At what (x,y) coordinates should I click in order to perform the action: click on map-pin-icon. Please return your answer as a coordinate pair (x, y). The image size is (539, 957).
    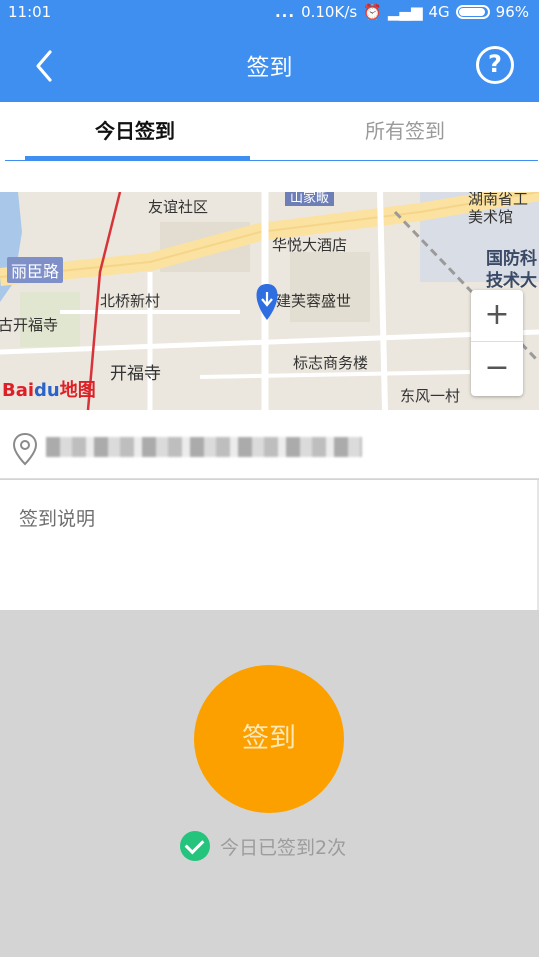
    Looking at the image, I should click on (25, 449).